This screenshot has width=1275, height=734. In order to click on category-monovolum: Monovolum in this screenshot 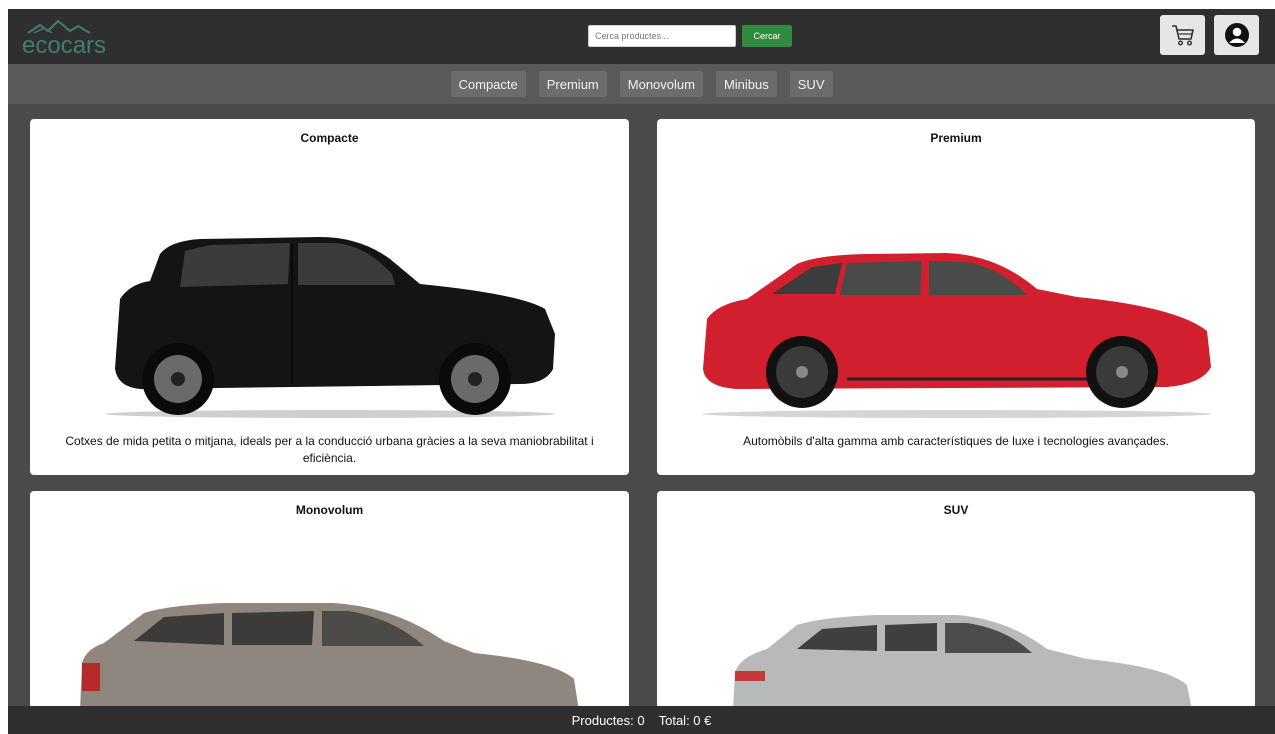, I will do `click(661, 84)`.